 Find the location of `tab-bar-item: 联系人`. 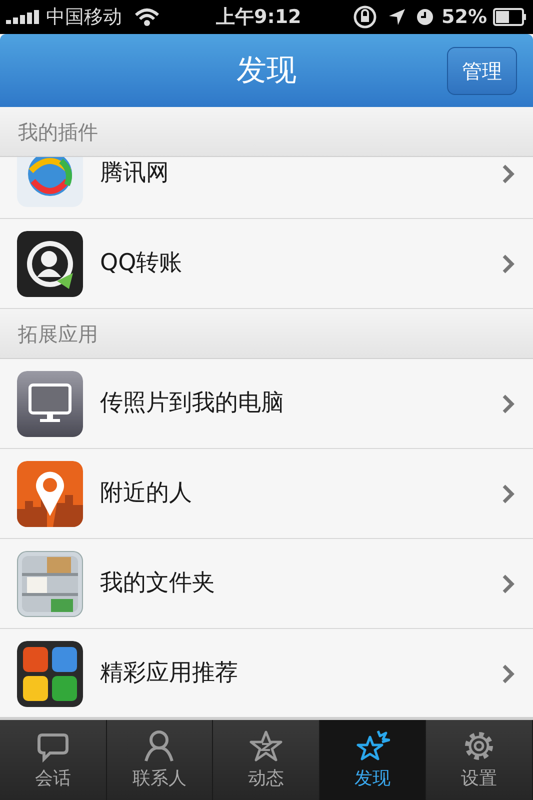

tab-bar-item: 联系人 is located at coordinates (160, 760).